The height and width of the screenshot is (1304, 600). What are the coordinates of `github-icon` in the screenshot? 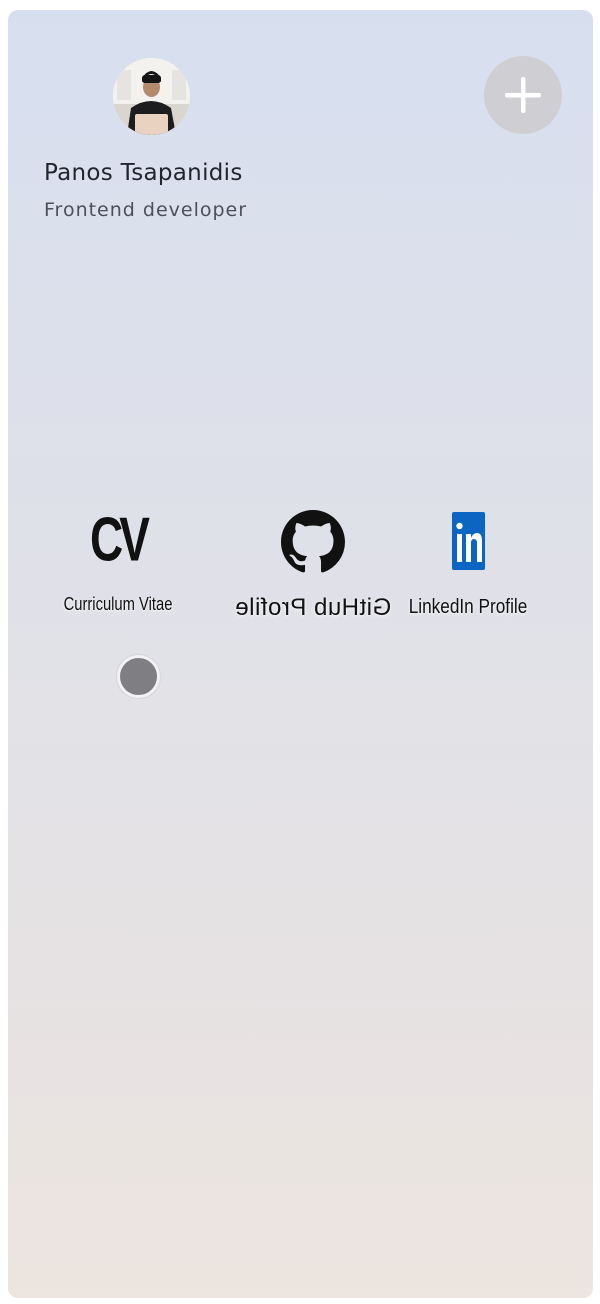 It's located at (313, 541).